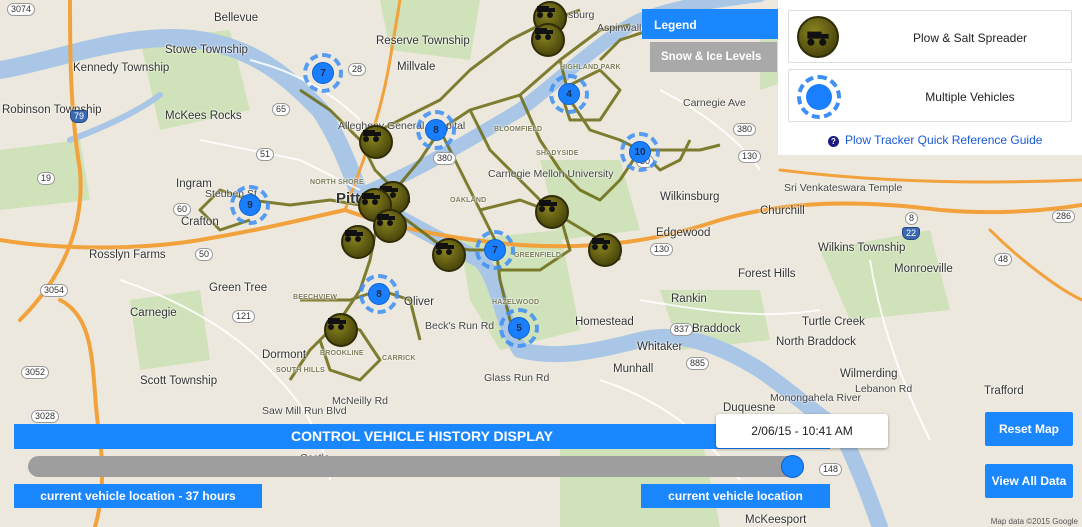 The width and height of the screenshot is (1082, 527). I want to click on neighborhood-label: NORTH SHORE, so click(337, 182).